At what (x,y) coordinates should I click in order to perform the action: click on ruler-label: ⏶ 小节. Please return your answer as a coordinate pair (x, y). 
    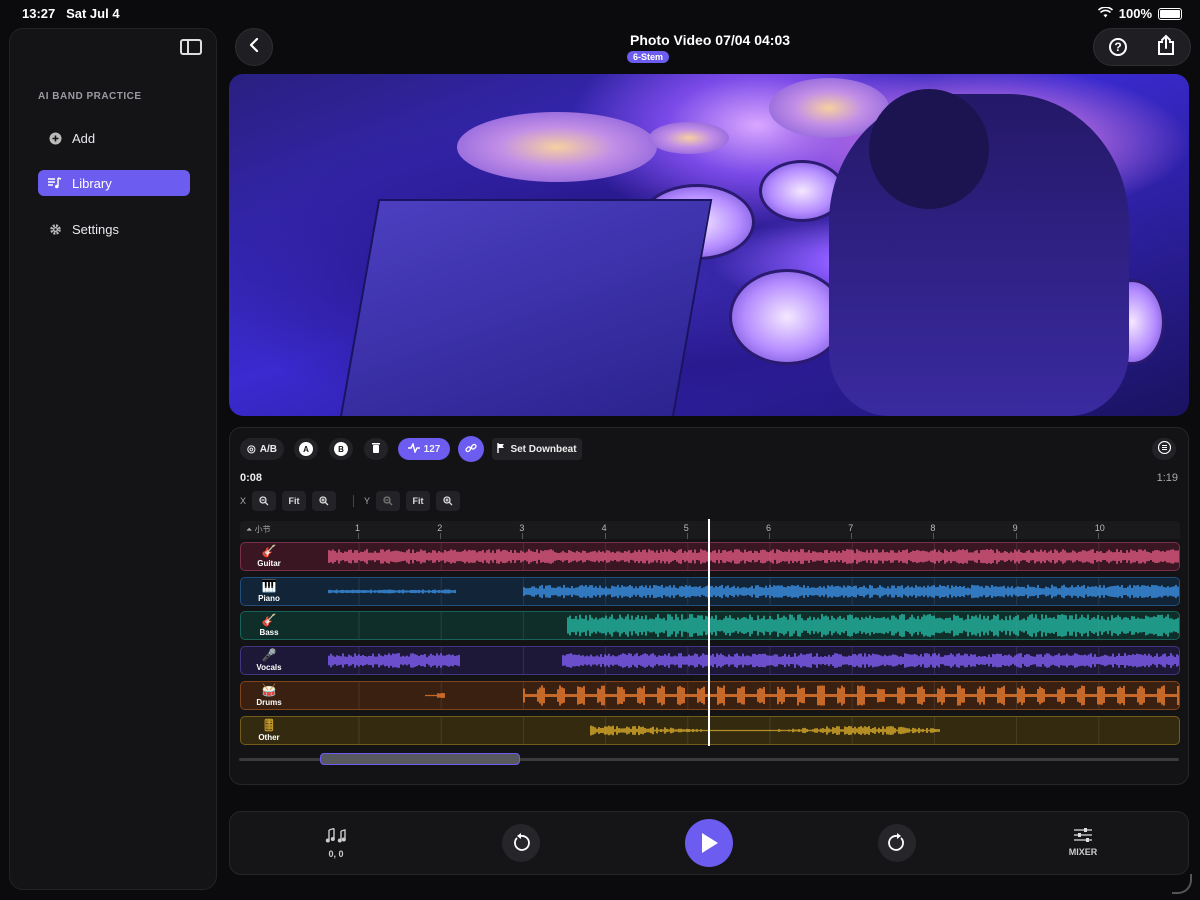
    Looking at the image, I should click on (258, 529).